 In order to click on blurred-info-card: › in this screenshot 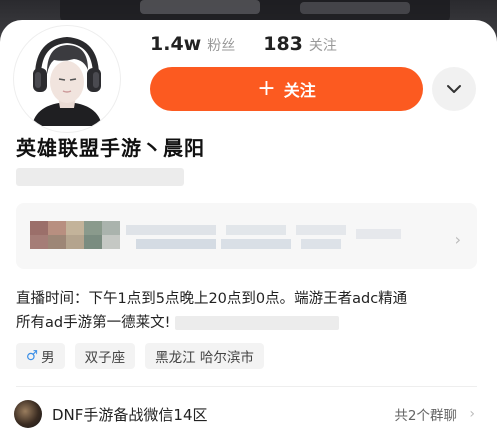, I will do `click(246, 236)`.